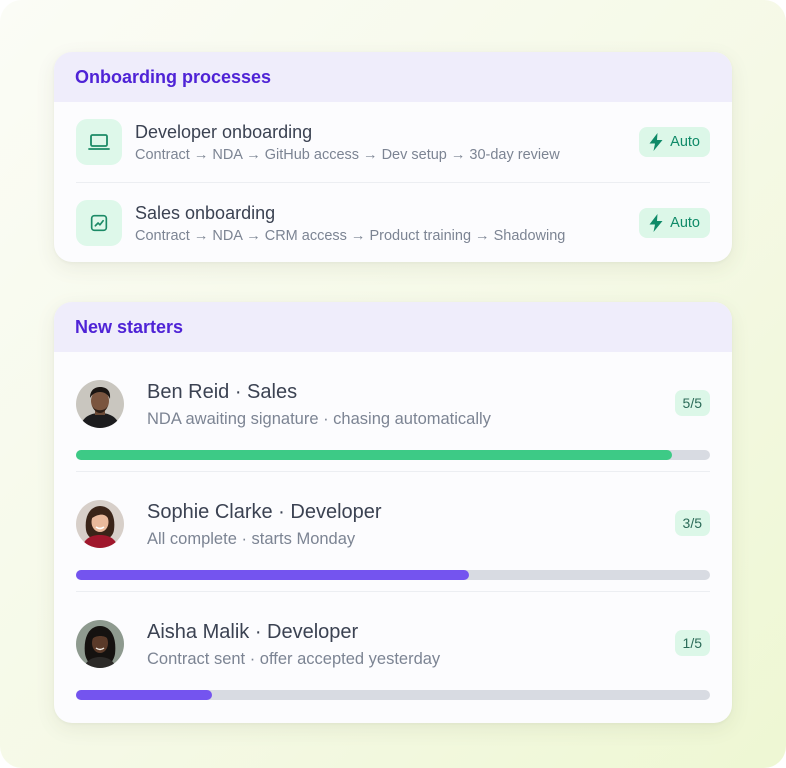  What do you see at coordinates (393, 77) in the screenshot?
I see `card-title: Onboarding processes` at bounding box center [393, 77].